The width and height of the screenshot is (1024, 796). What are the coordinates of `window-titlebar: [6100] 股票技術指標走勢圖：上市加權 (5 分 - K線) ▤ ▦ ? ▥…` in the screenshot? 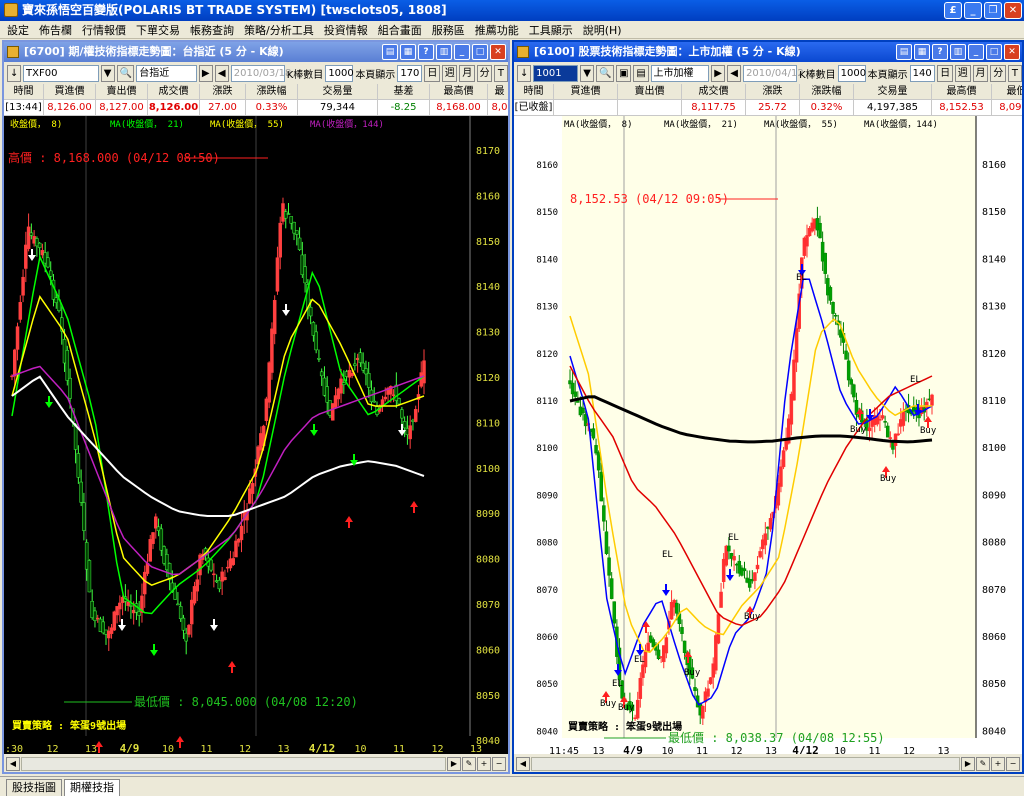 It's located at (768, 52).